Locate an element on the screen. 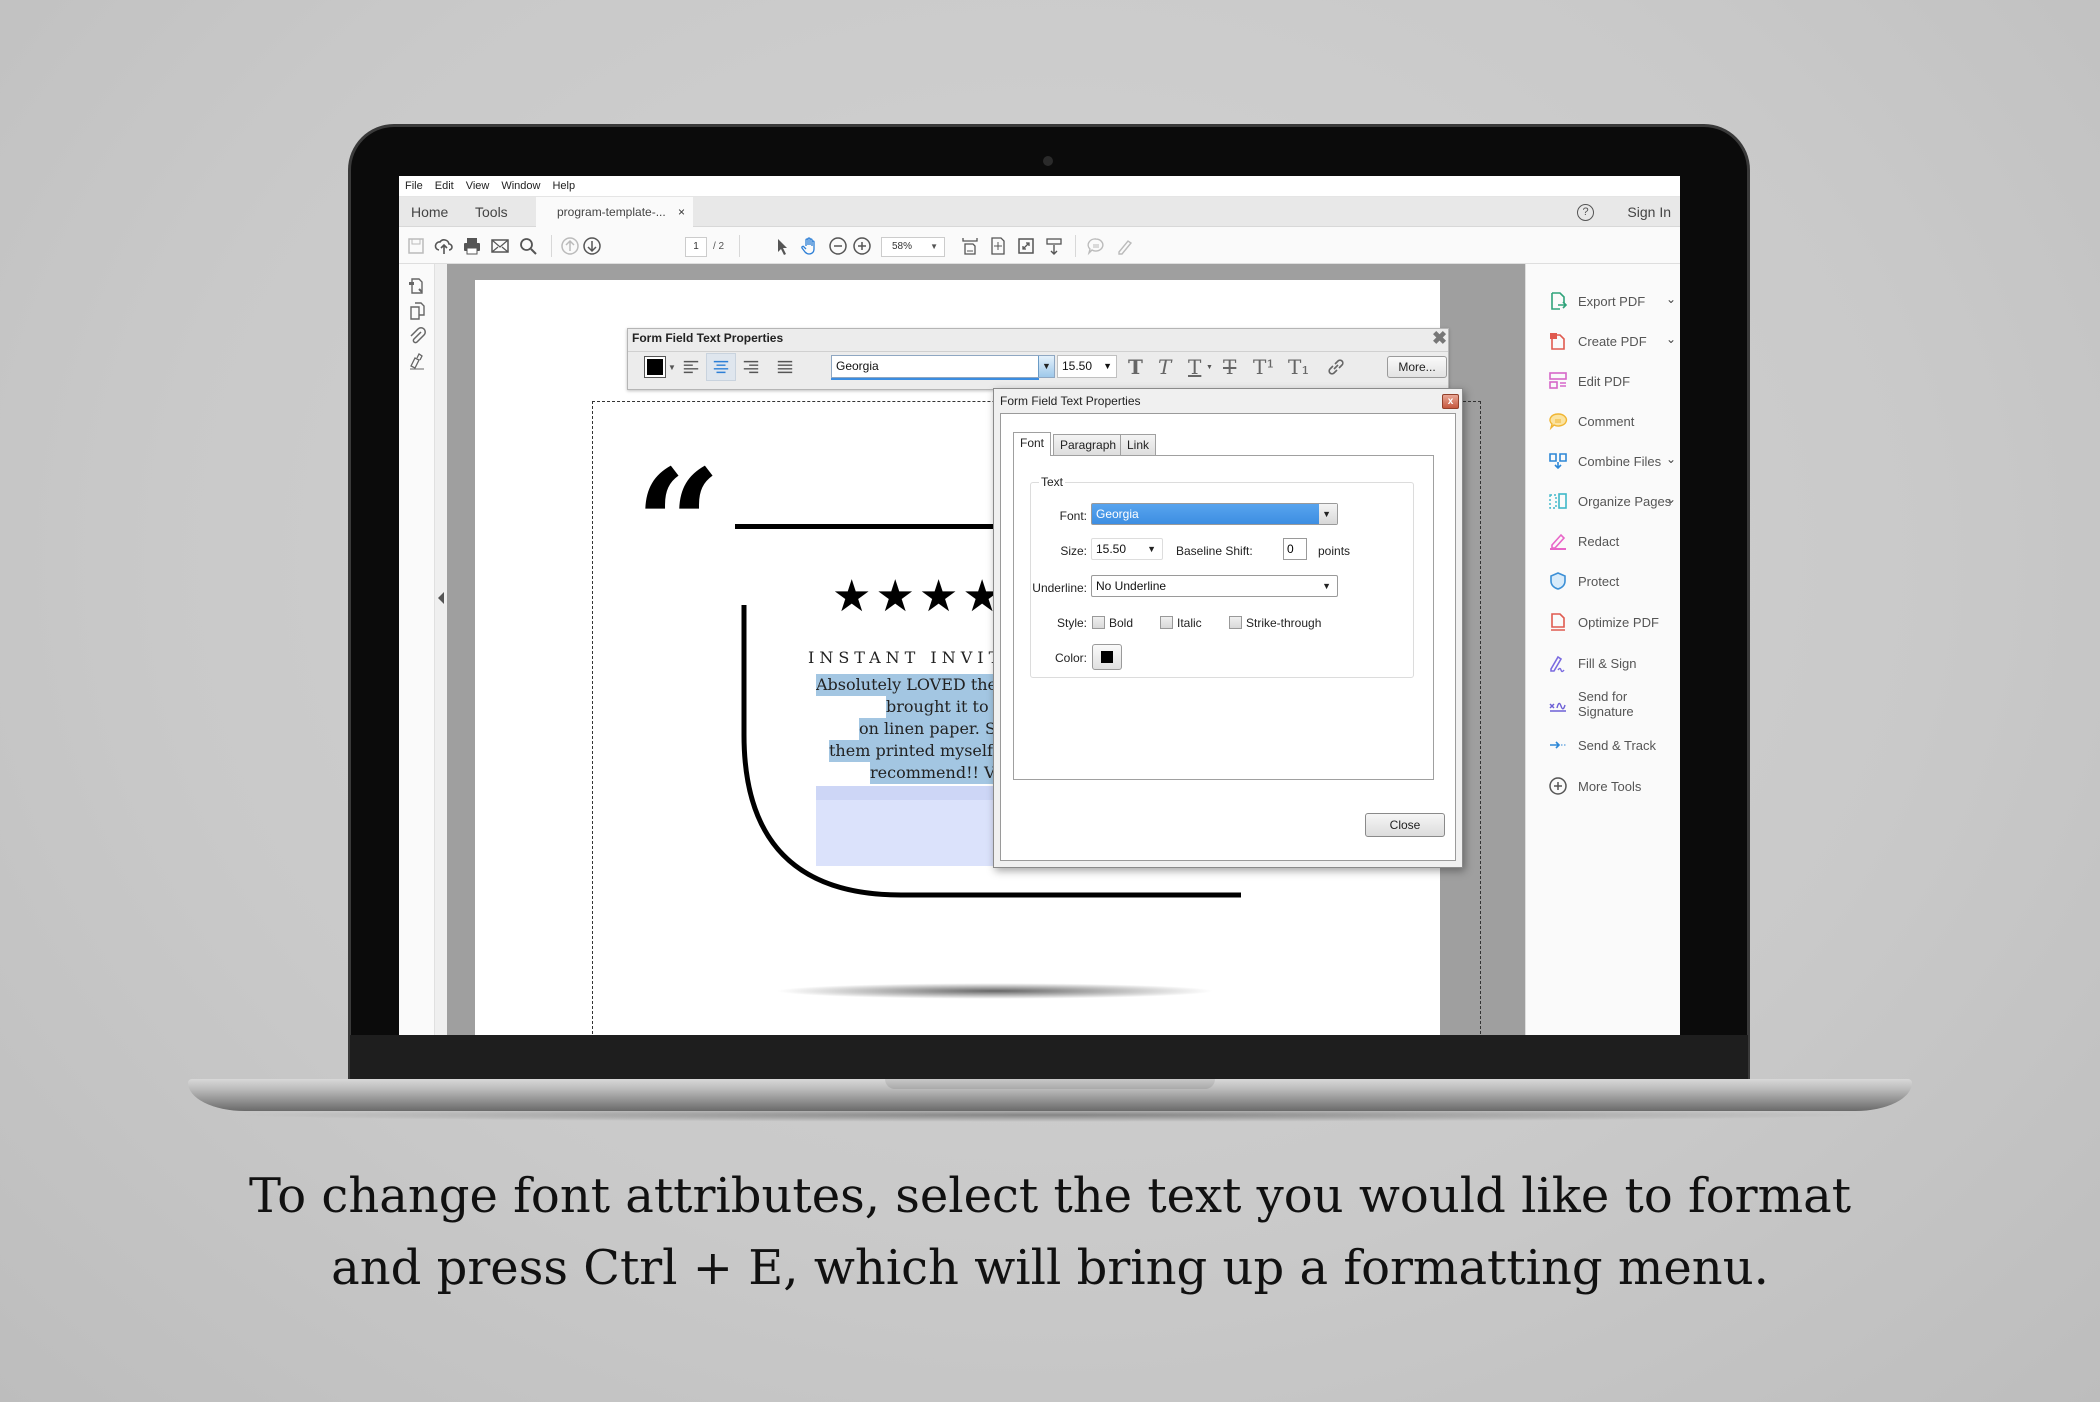 The image size is (2100, 1402). page-down-icon is located at coordinates (592, 246).